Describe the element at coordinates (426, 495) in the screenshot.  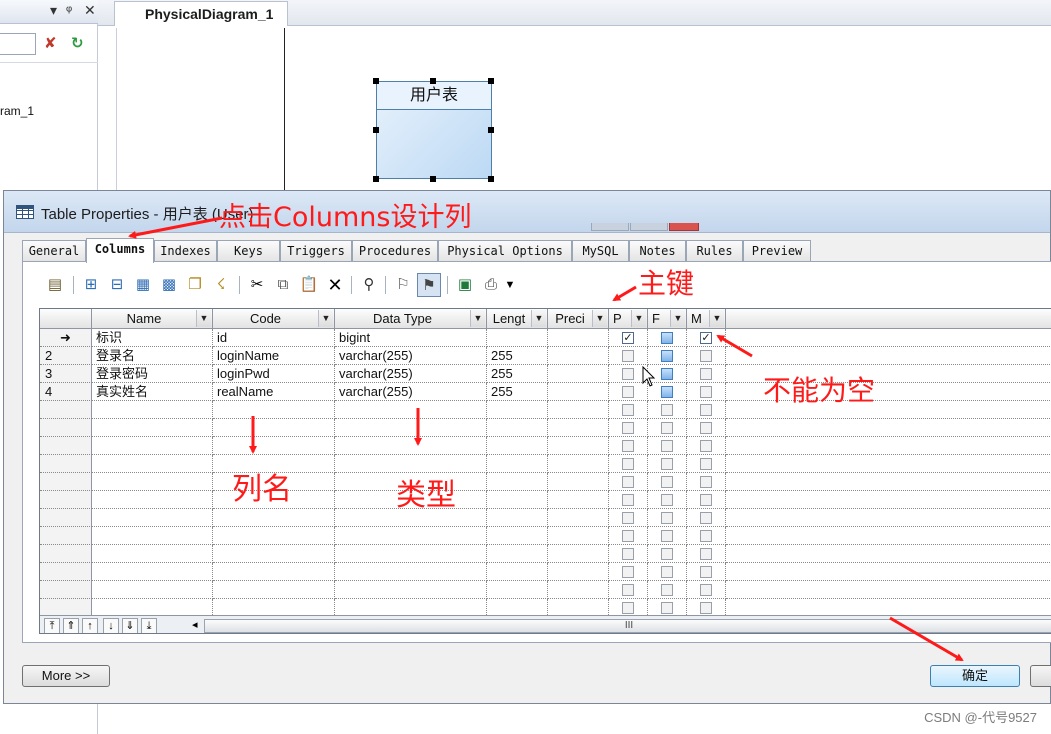
I see `annotation-type: 类型` at that location.